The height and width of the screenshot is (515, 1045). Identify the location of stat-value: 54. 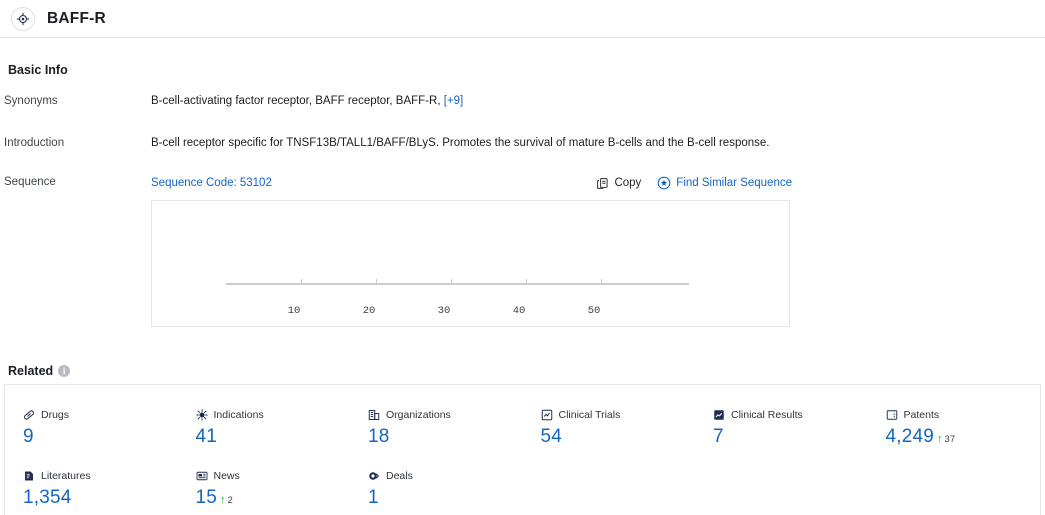
(551, 436).